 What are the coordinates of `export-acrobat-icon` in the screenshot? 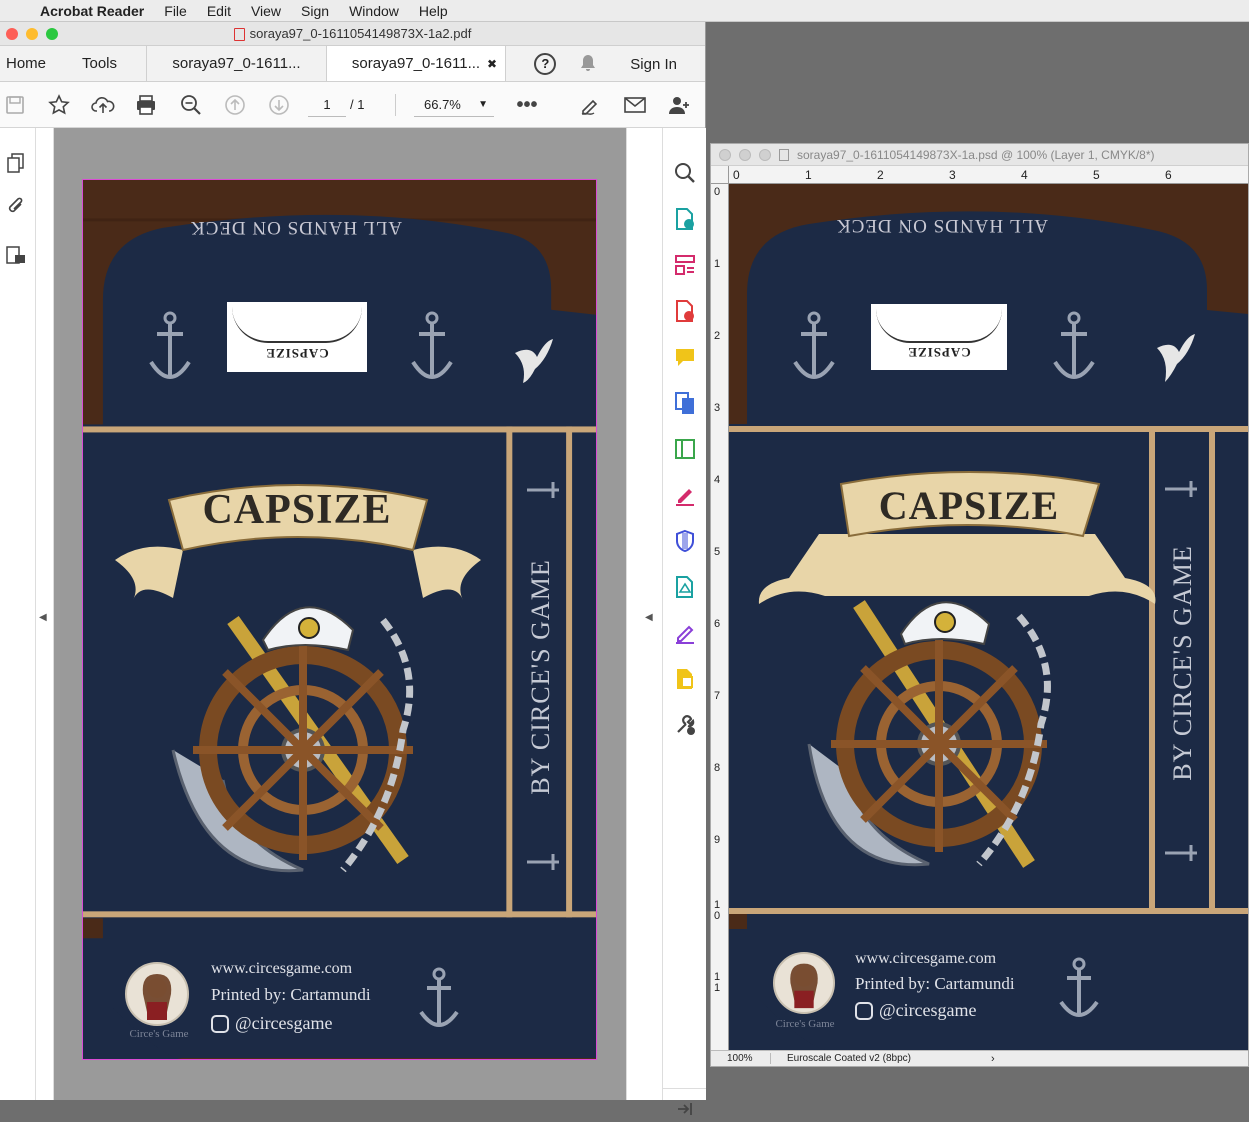 It's located at (685, 587).